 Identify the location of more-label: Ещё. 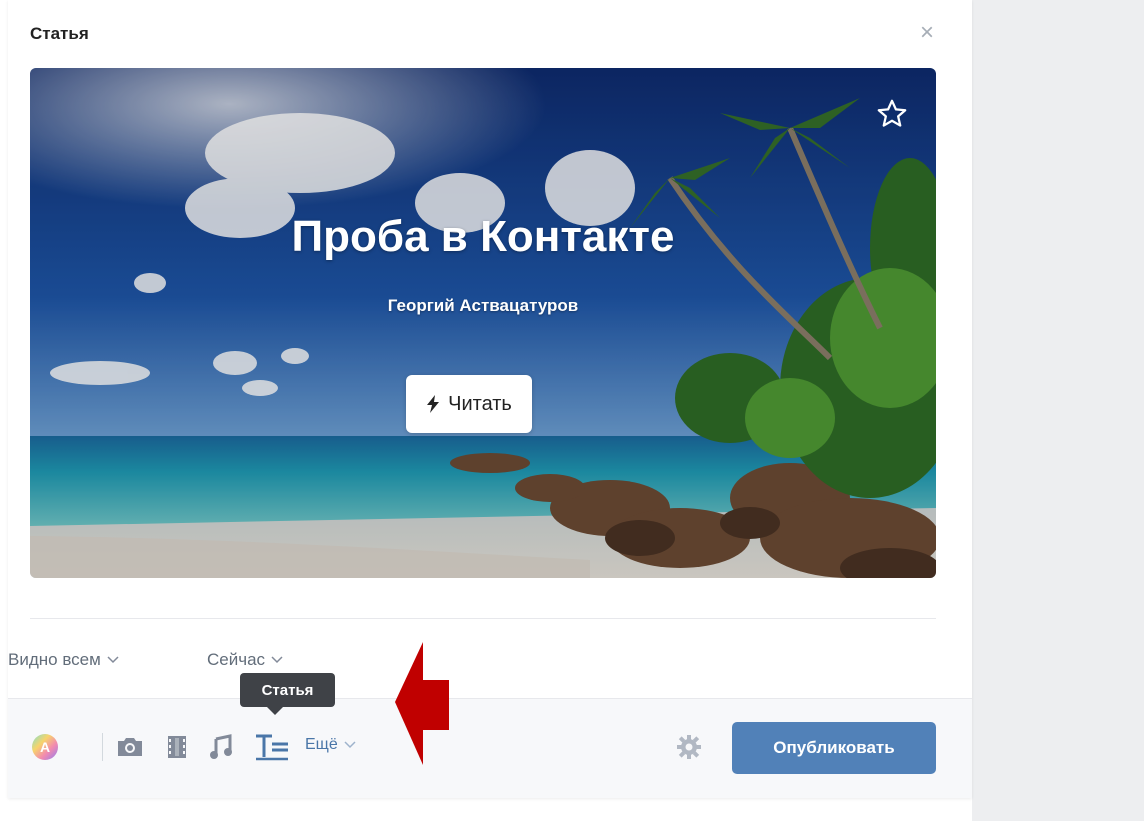
(321, 744).